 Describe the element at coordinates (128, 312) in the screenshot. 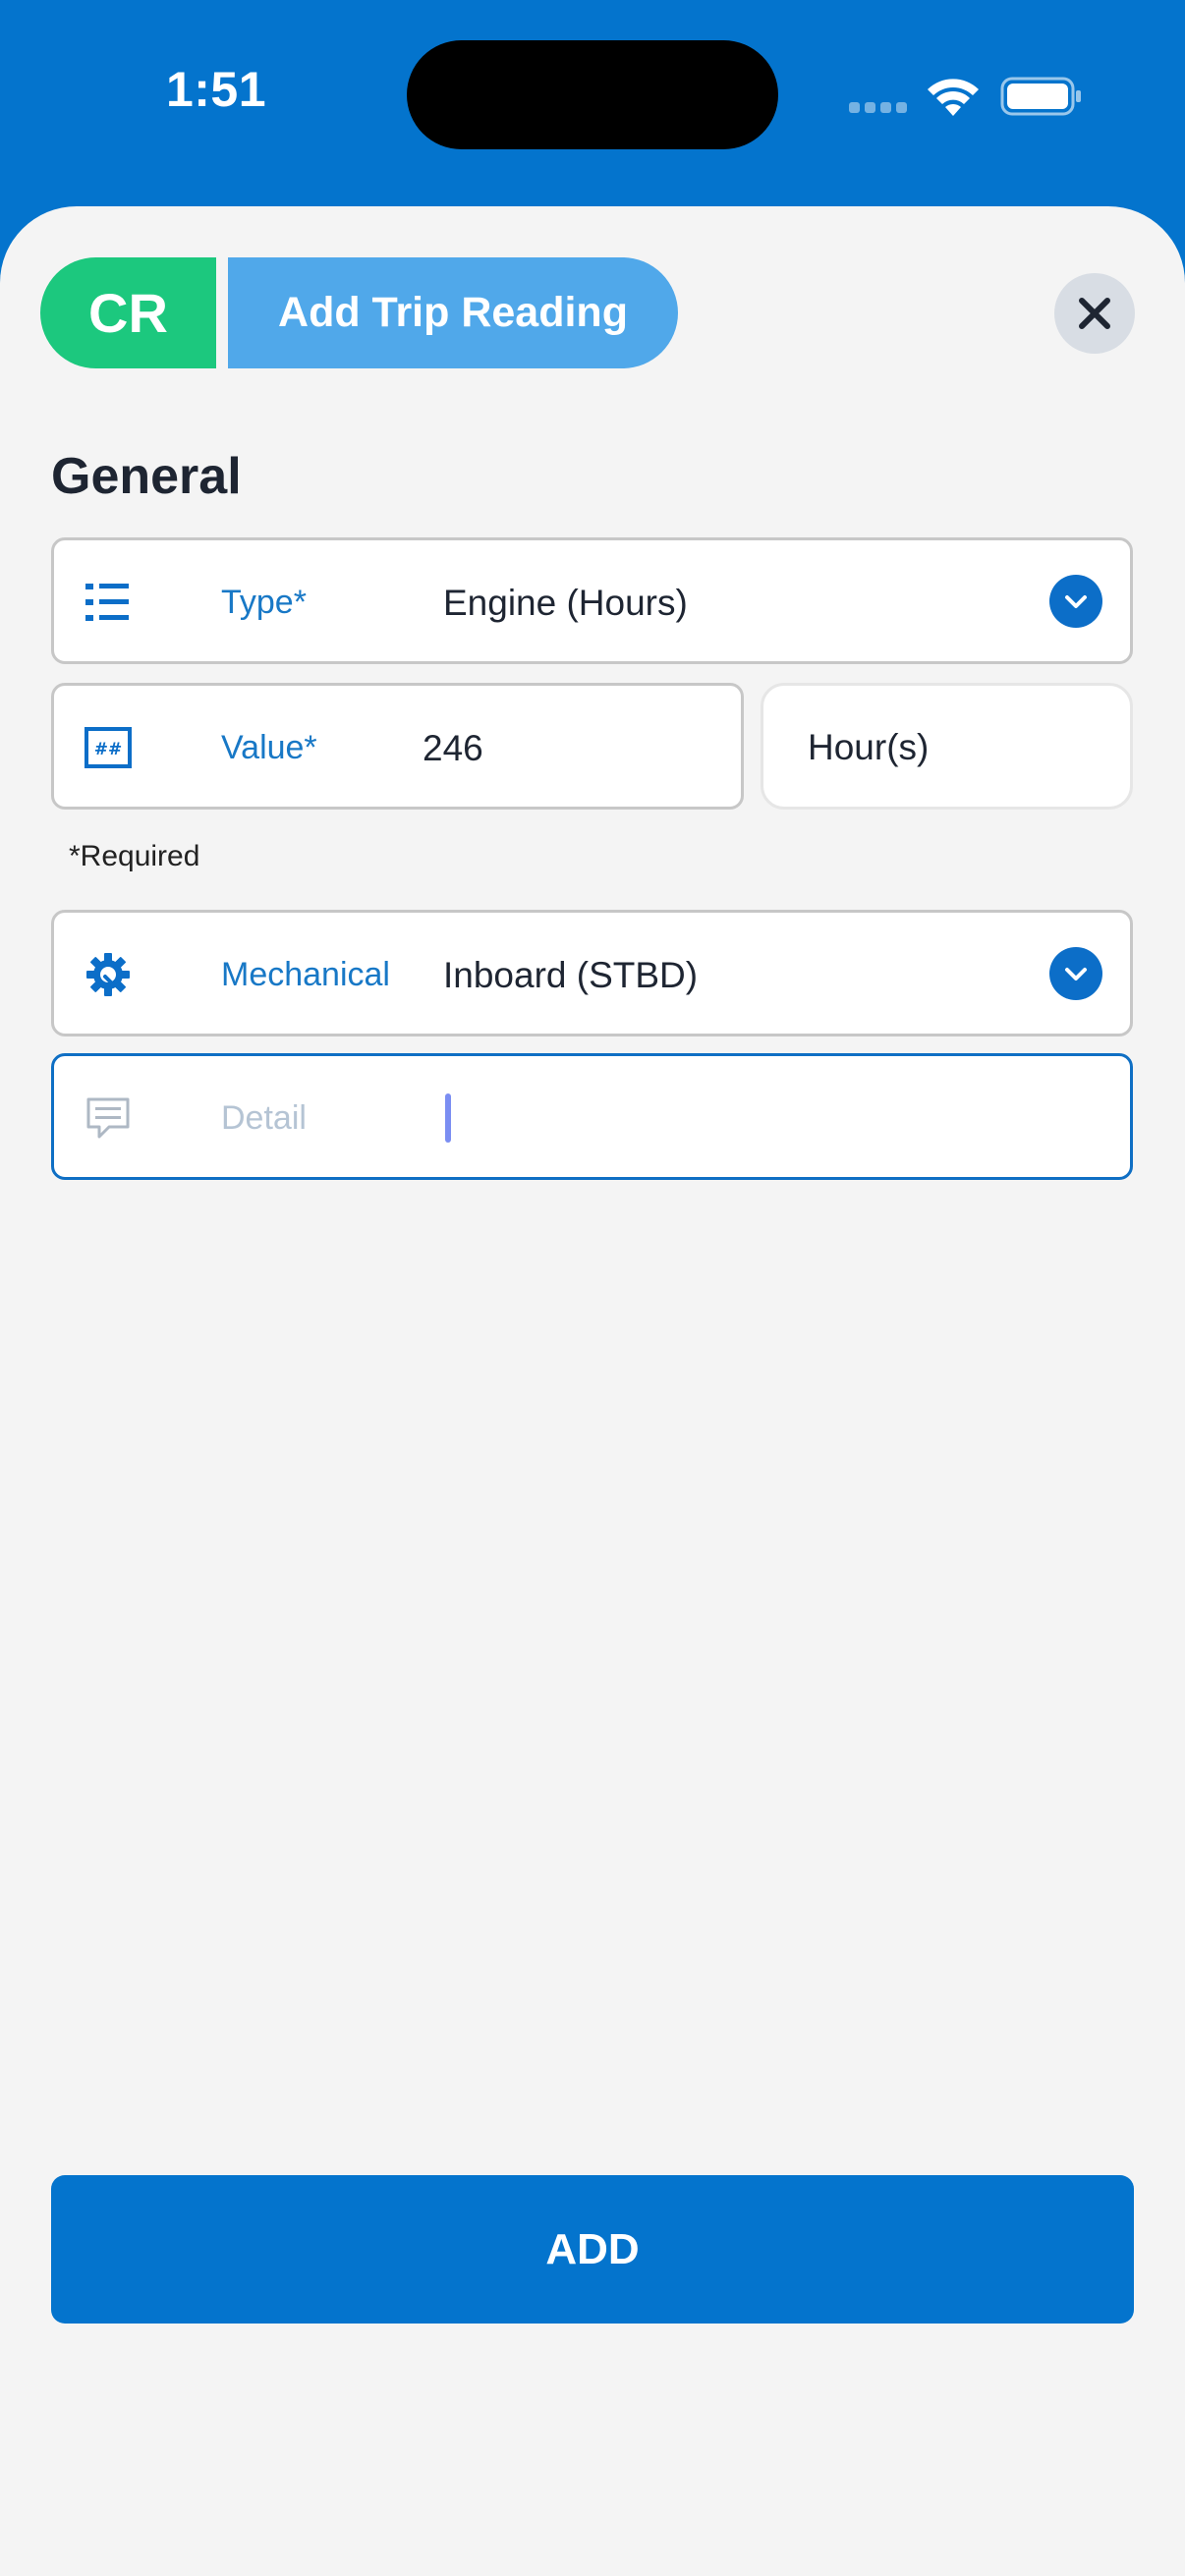

I see `header-badge: CR` at that location.